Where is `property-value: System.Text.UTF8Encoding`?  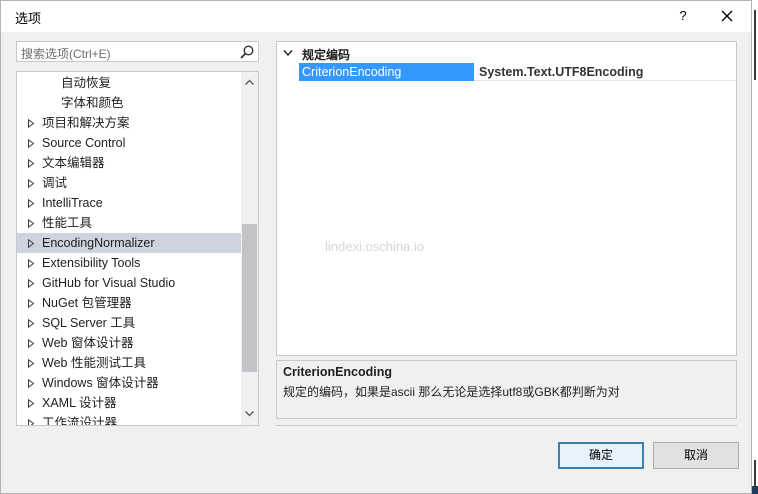
property-value: System.Text.UTF8Encoding is located at coordinates (561, 72).